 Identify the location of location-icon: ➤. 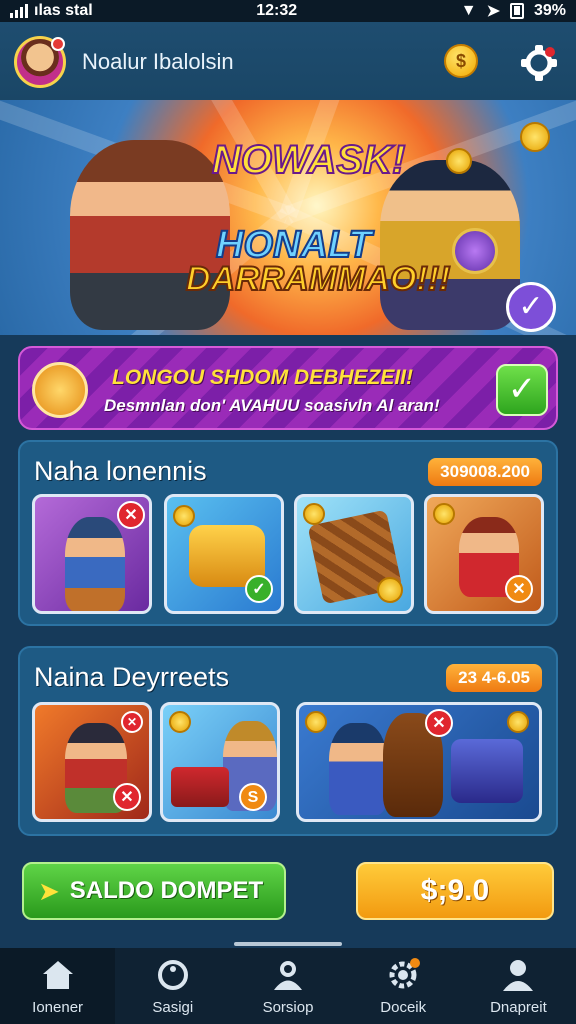
(493, 11).